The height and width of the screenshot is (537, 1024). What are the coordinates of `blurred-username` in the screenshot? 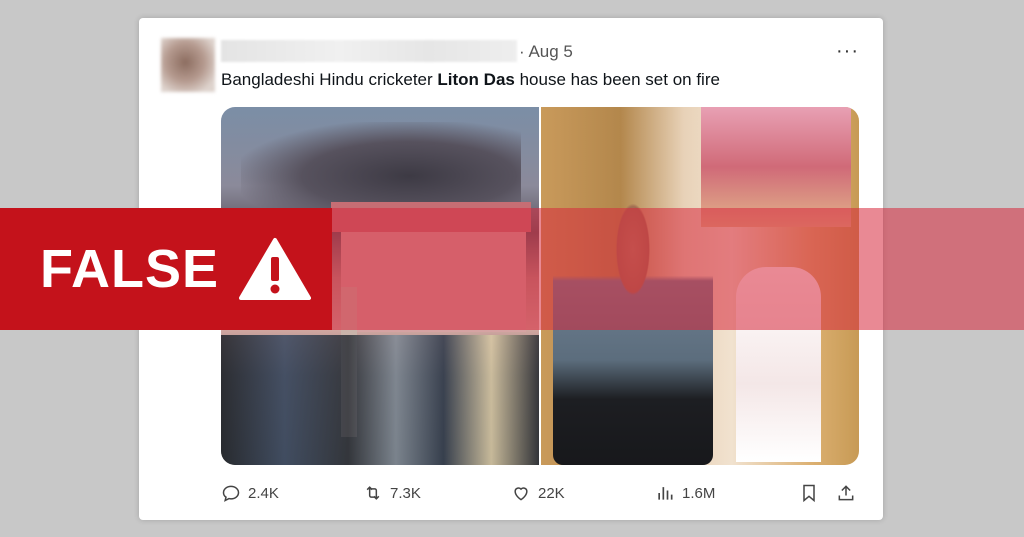 It's located at (369, 51).